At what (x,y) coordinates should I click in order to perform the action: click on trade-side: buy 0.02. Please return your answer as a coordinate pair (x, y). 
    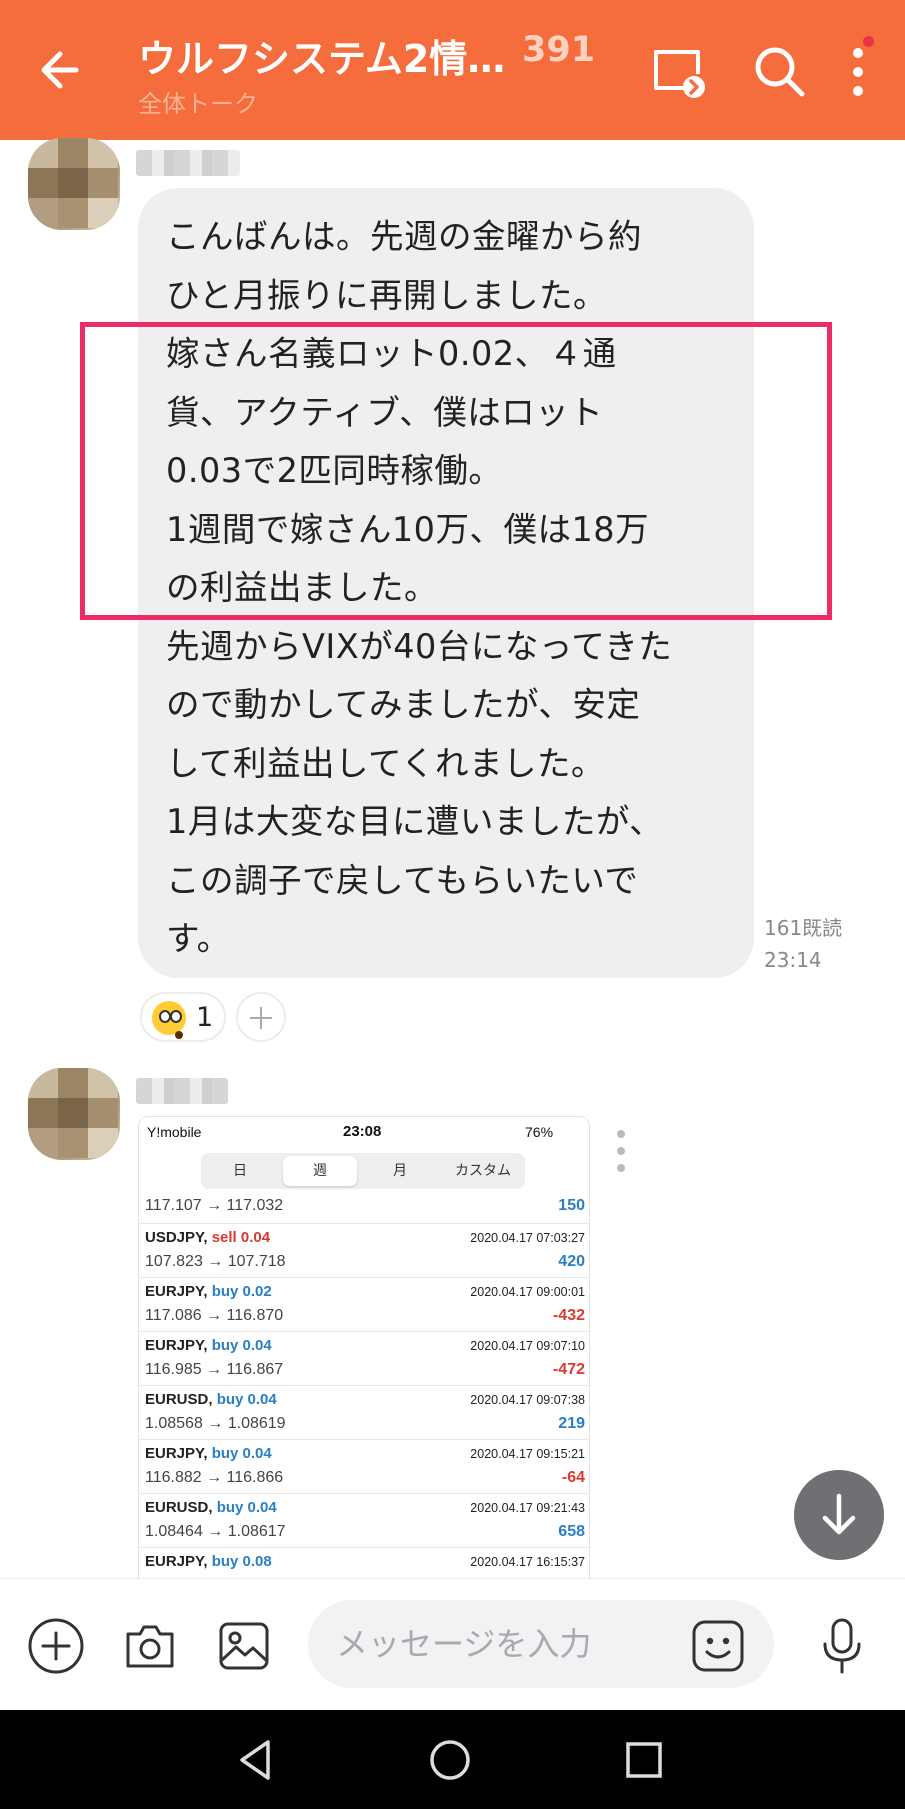
    Looking at the image, I should click on (241, 1291).